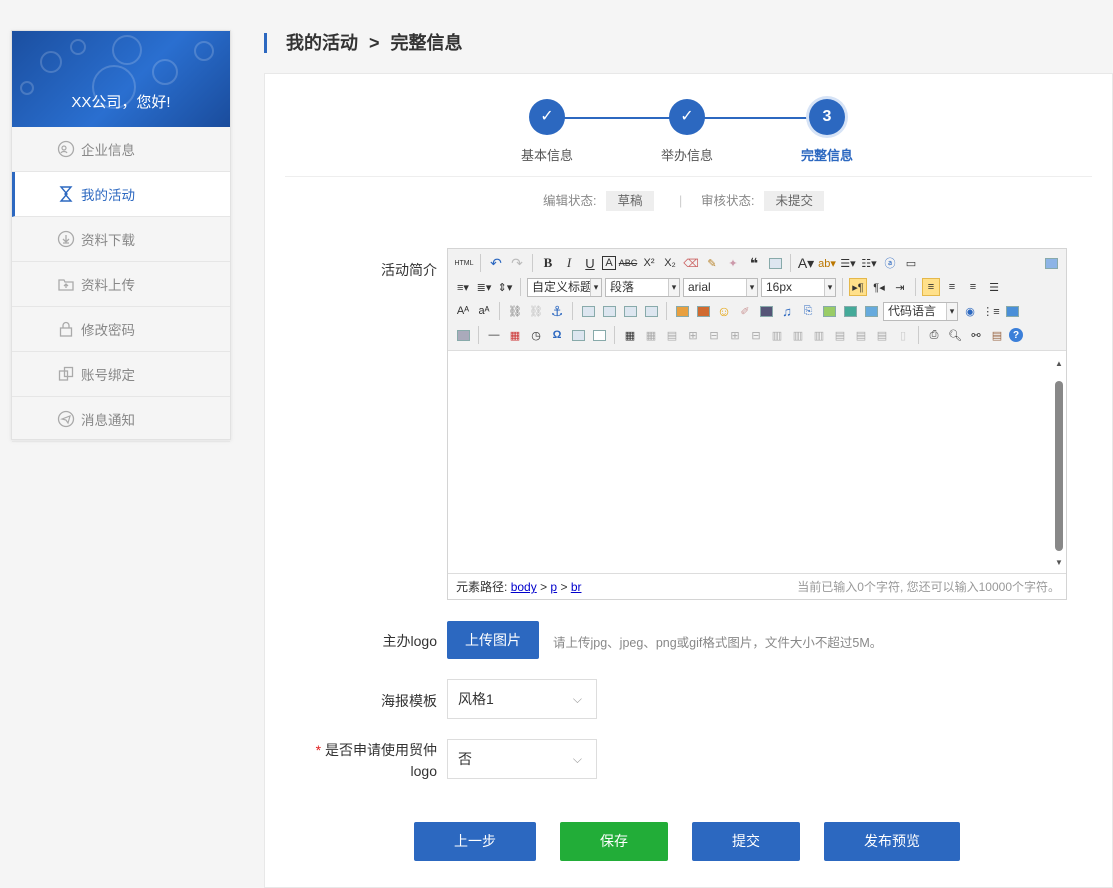  I want to click on format-brush-icon: ✎, so click(712, 263).